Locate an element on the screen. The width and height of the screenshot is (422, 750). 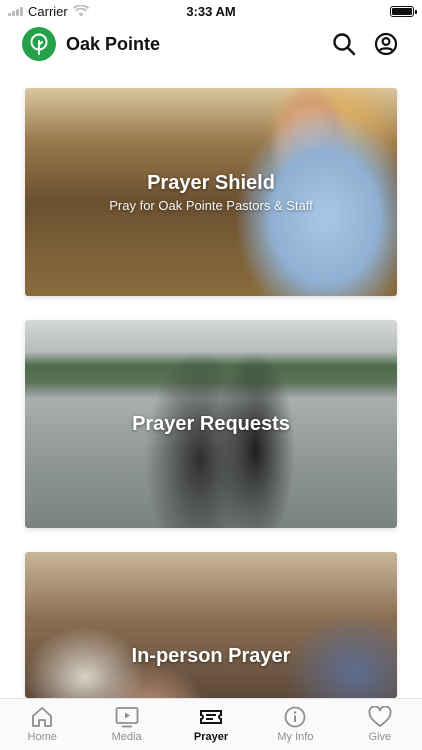
status-bar: Carrier 3:33 AM is located at coordinates (211, 11).